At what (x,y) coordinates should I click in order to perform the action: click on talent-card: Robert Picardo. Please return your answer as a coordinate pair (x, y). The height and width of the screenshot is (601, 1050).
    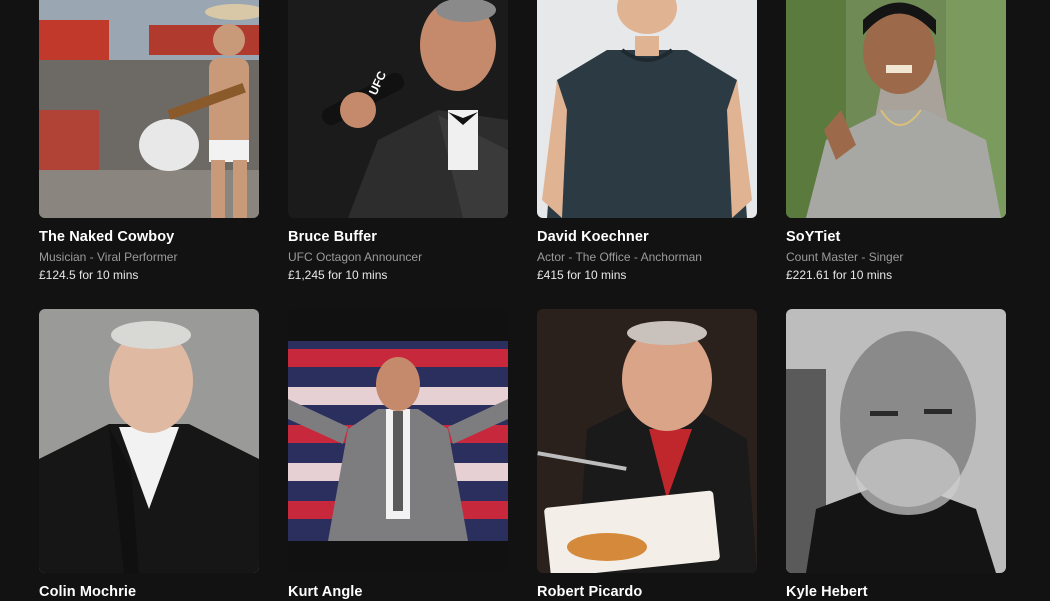
    Looking at the image, I should click on (647, 455).